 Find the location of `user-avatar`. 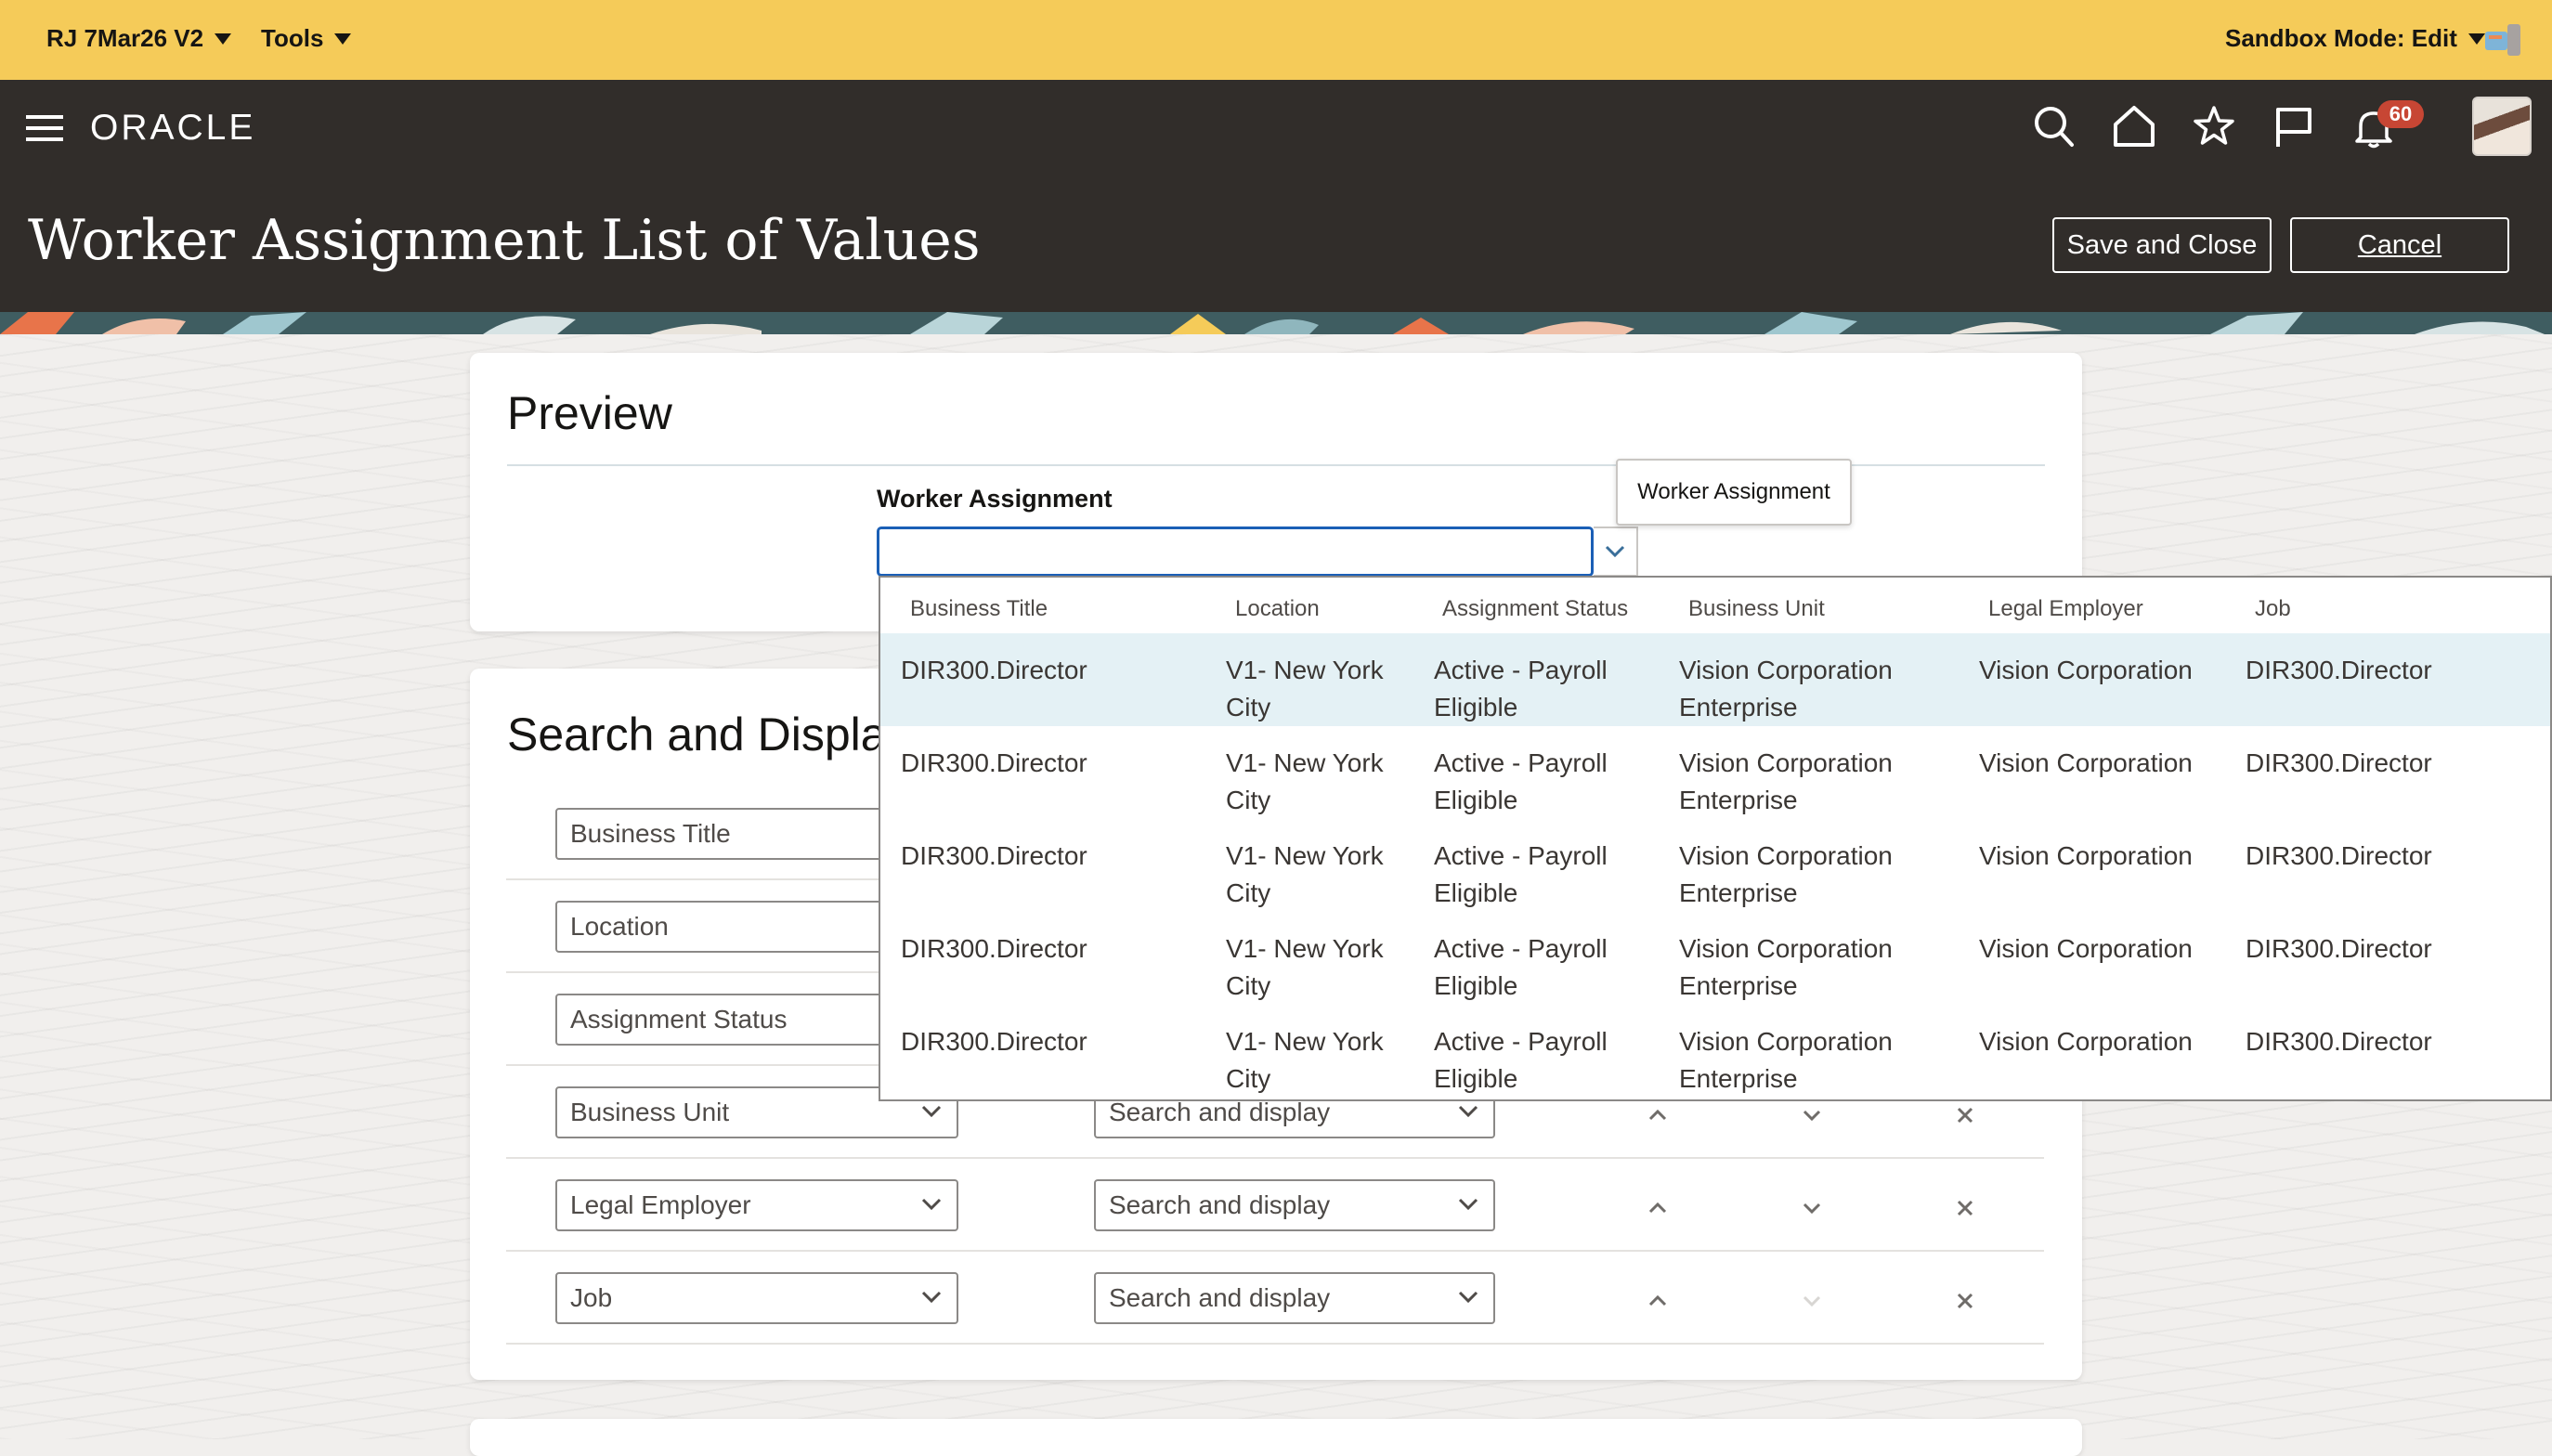

user-avatar is located at coordinates (2502, 126).